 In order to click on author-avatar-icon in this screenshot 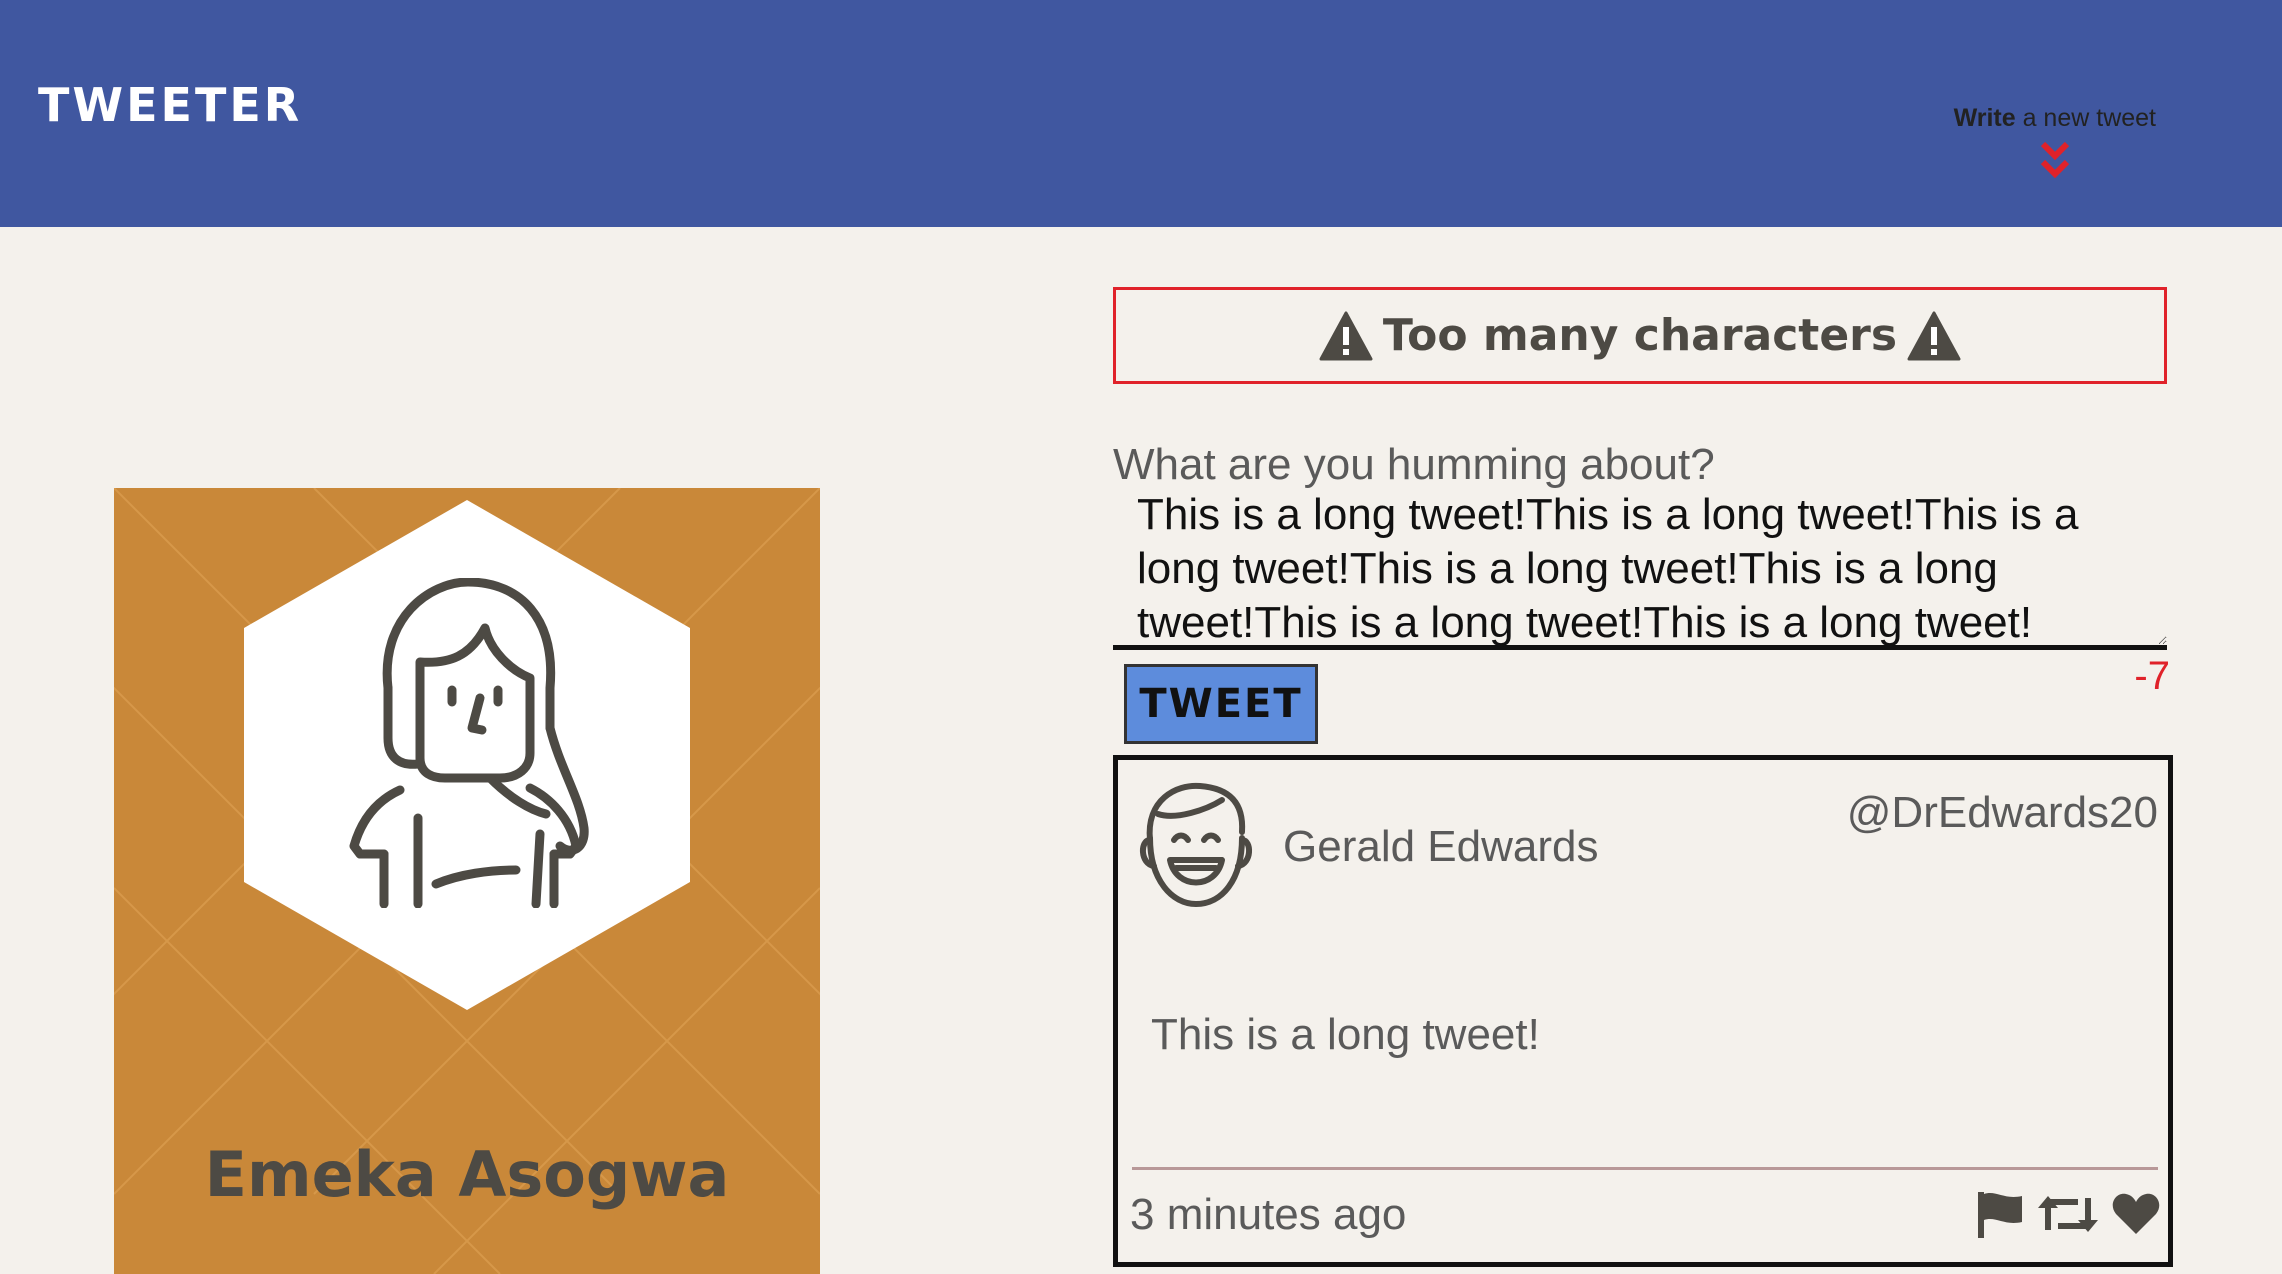, I will do `click(1196, 844)`.